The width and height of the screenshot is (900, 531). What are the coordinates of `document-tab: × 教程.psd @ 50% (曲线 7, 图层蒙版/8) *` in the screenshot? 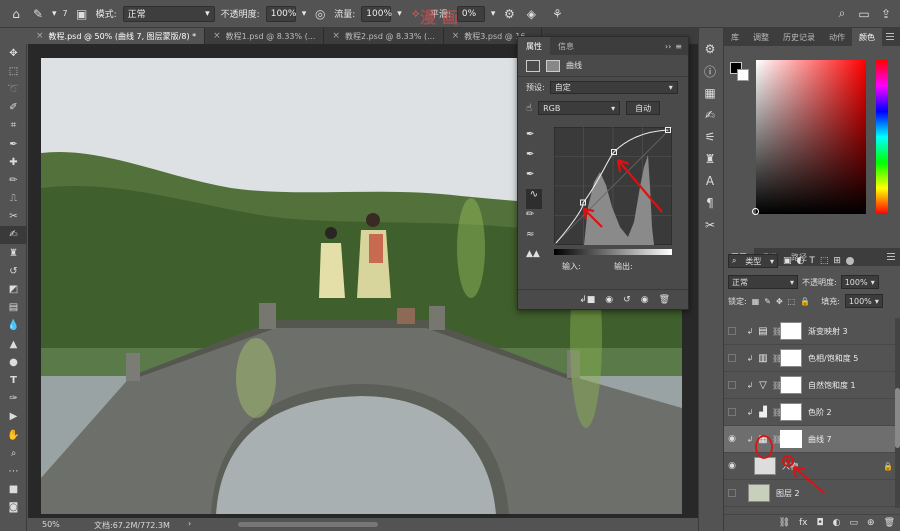 It's located at (117, 36).